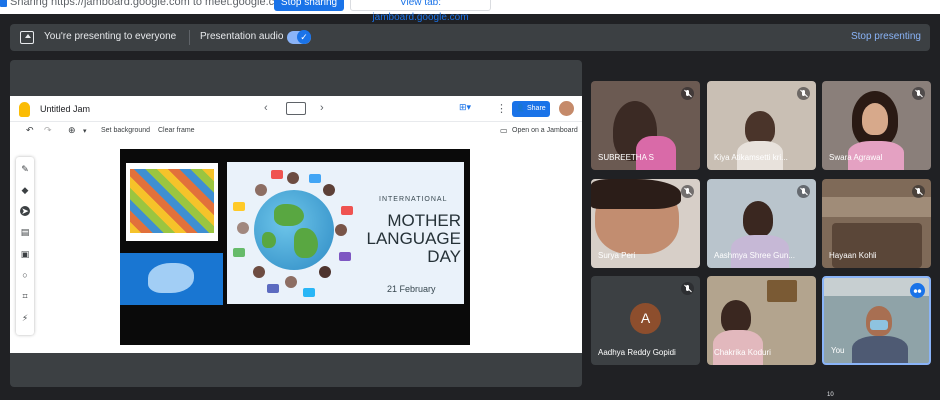  I want to click on eraser-icon: ◆, so click(25, 190).